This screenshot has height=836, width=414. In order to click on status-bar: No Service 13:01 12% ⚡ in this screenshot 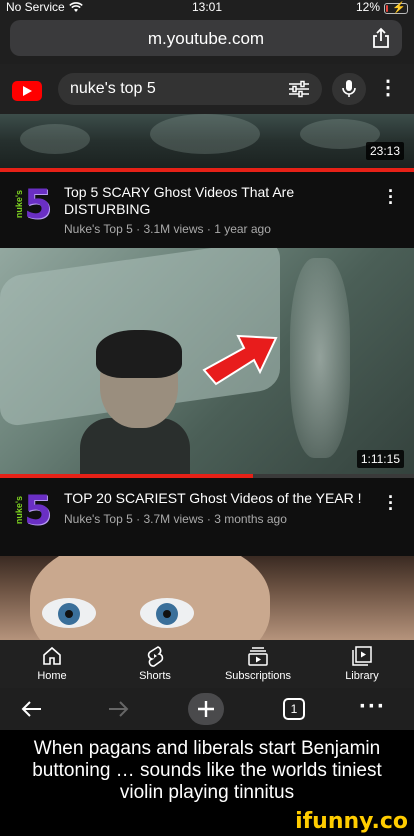, I will do `click(207, 7)`.